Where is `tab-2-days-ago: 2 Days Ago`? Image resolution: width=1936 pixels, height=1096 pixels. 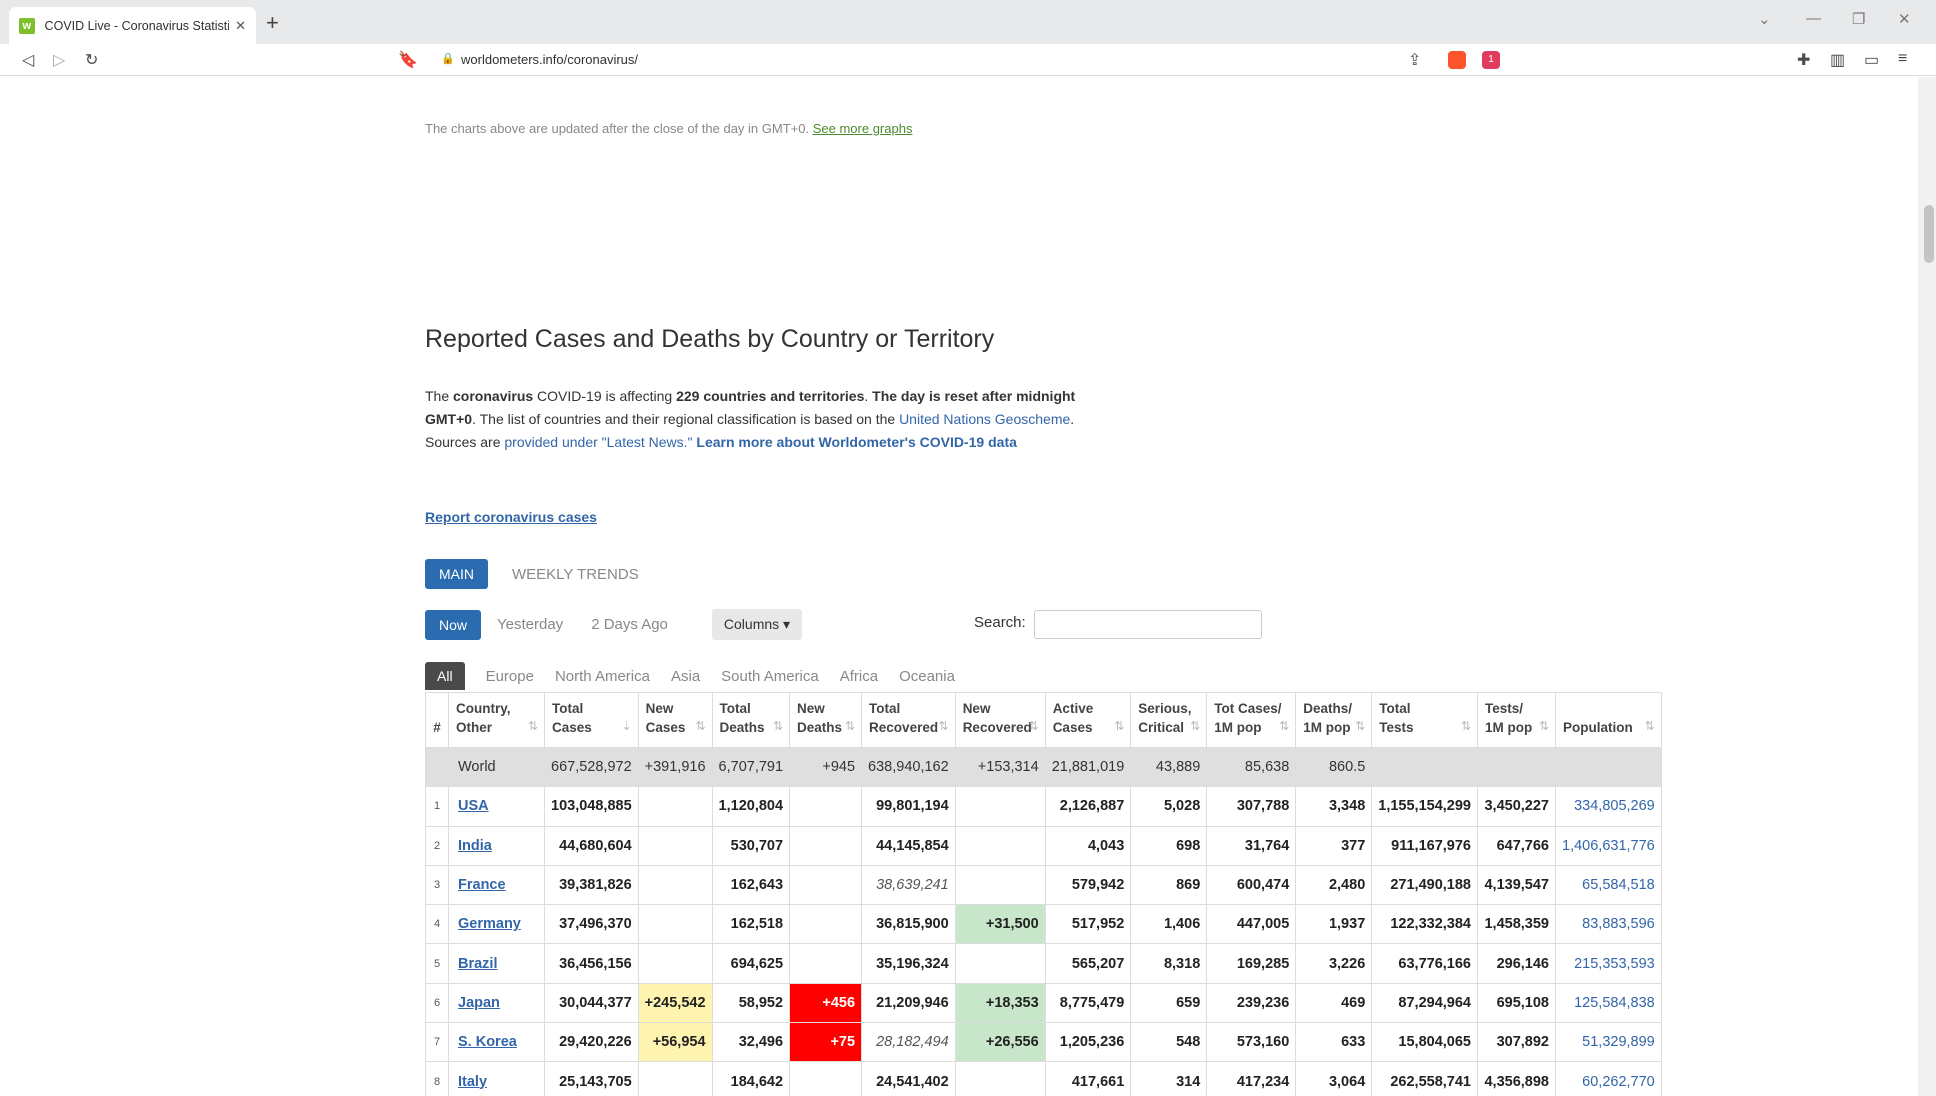 tab-2-days-ago: 2 Days Ago is located at coordinates (629, 624).